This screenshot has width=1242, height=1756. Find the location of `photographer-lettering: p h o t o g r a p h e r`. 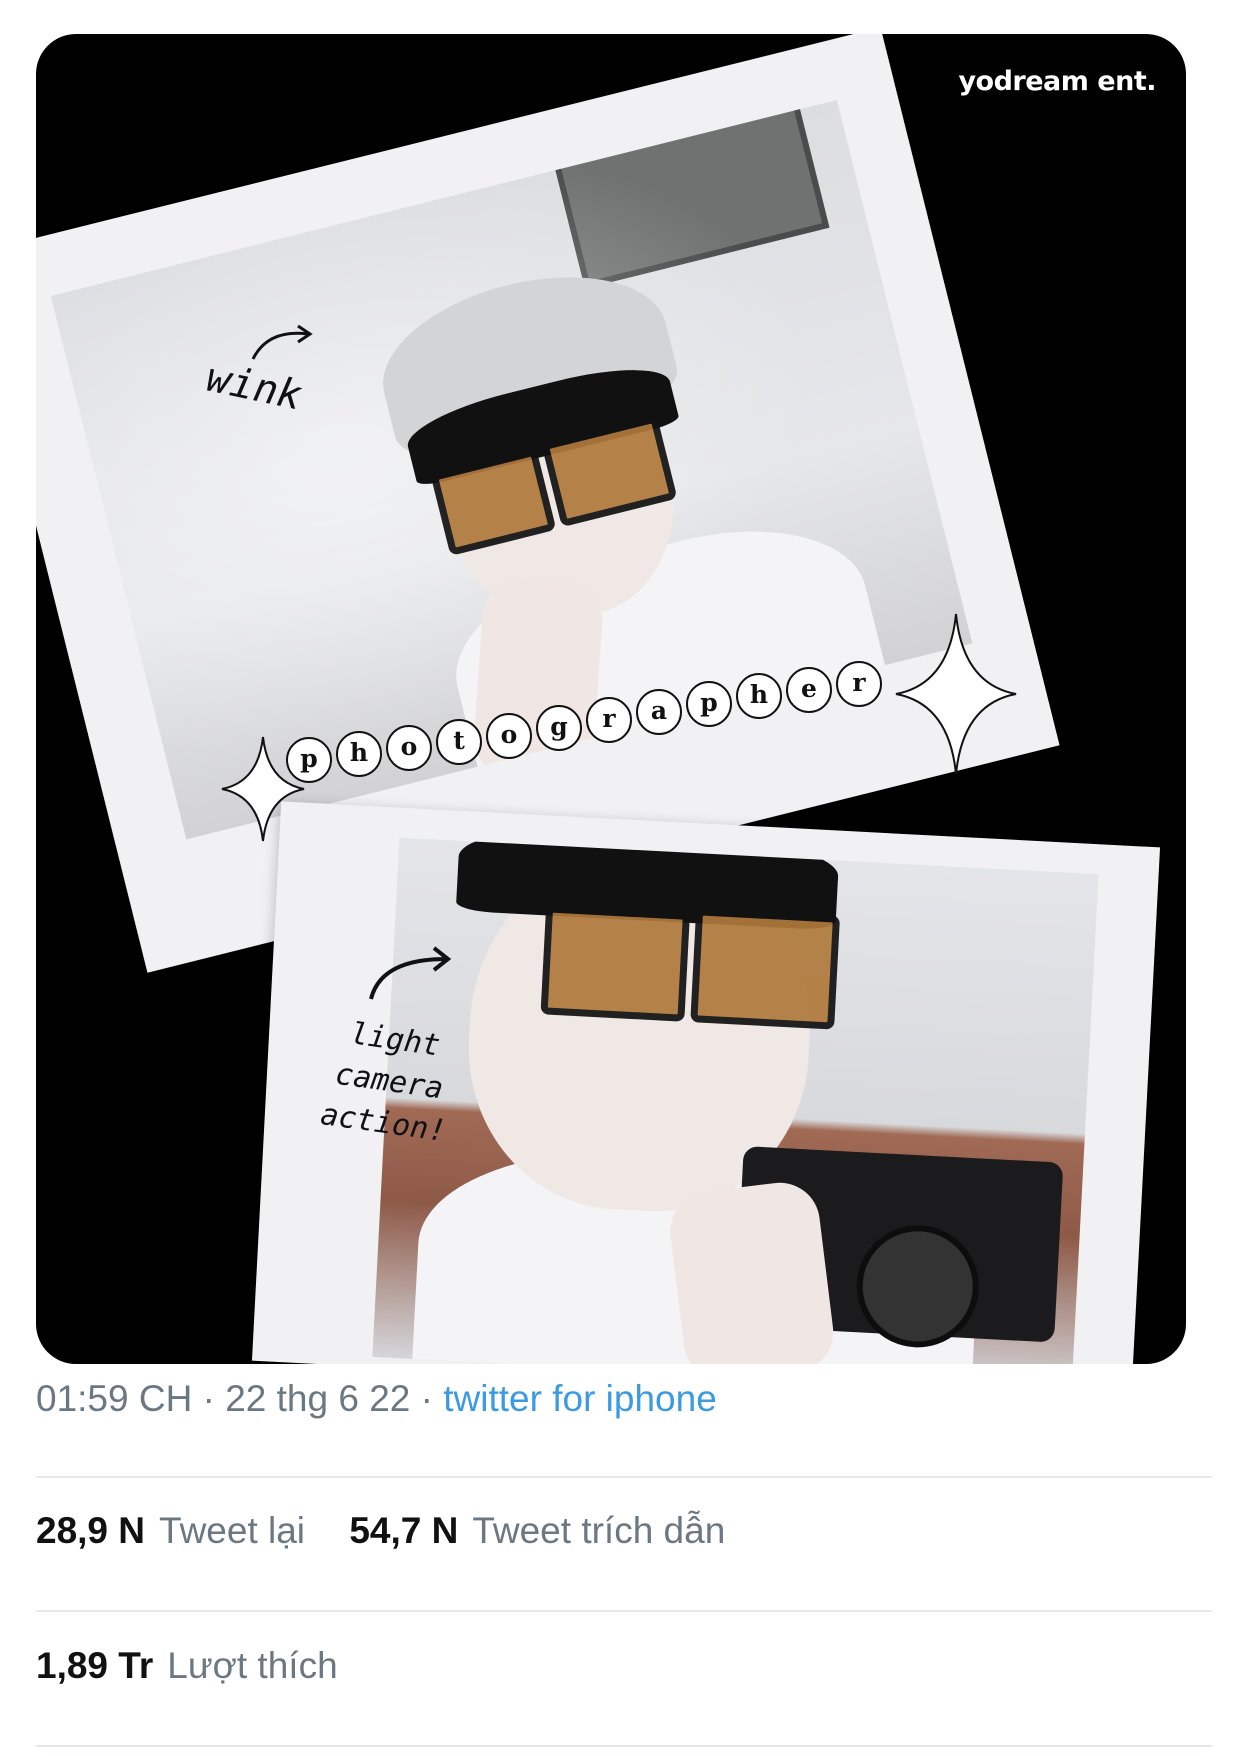

photographer-lettering: p h o t o g r a p h e r is located at coordinates (626, 719).